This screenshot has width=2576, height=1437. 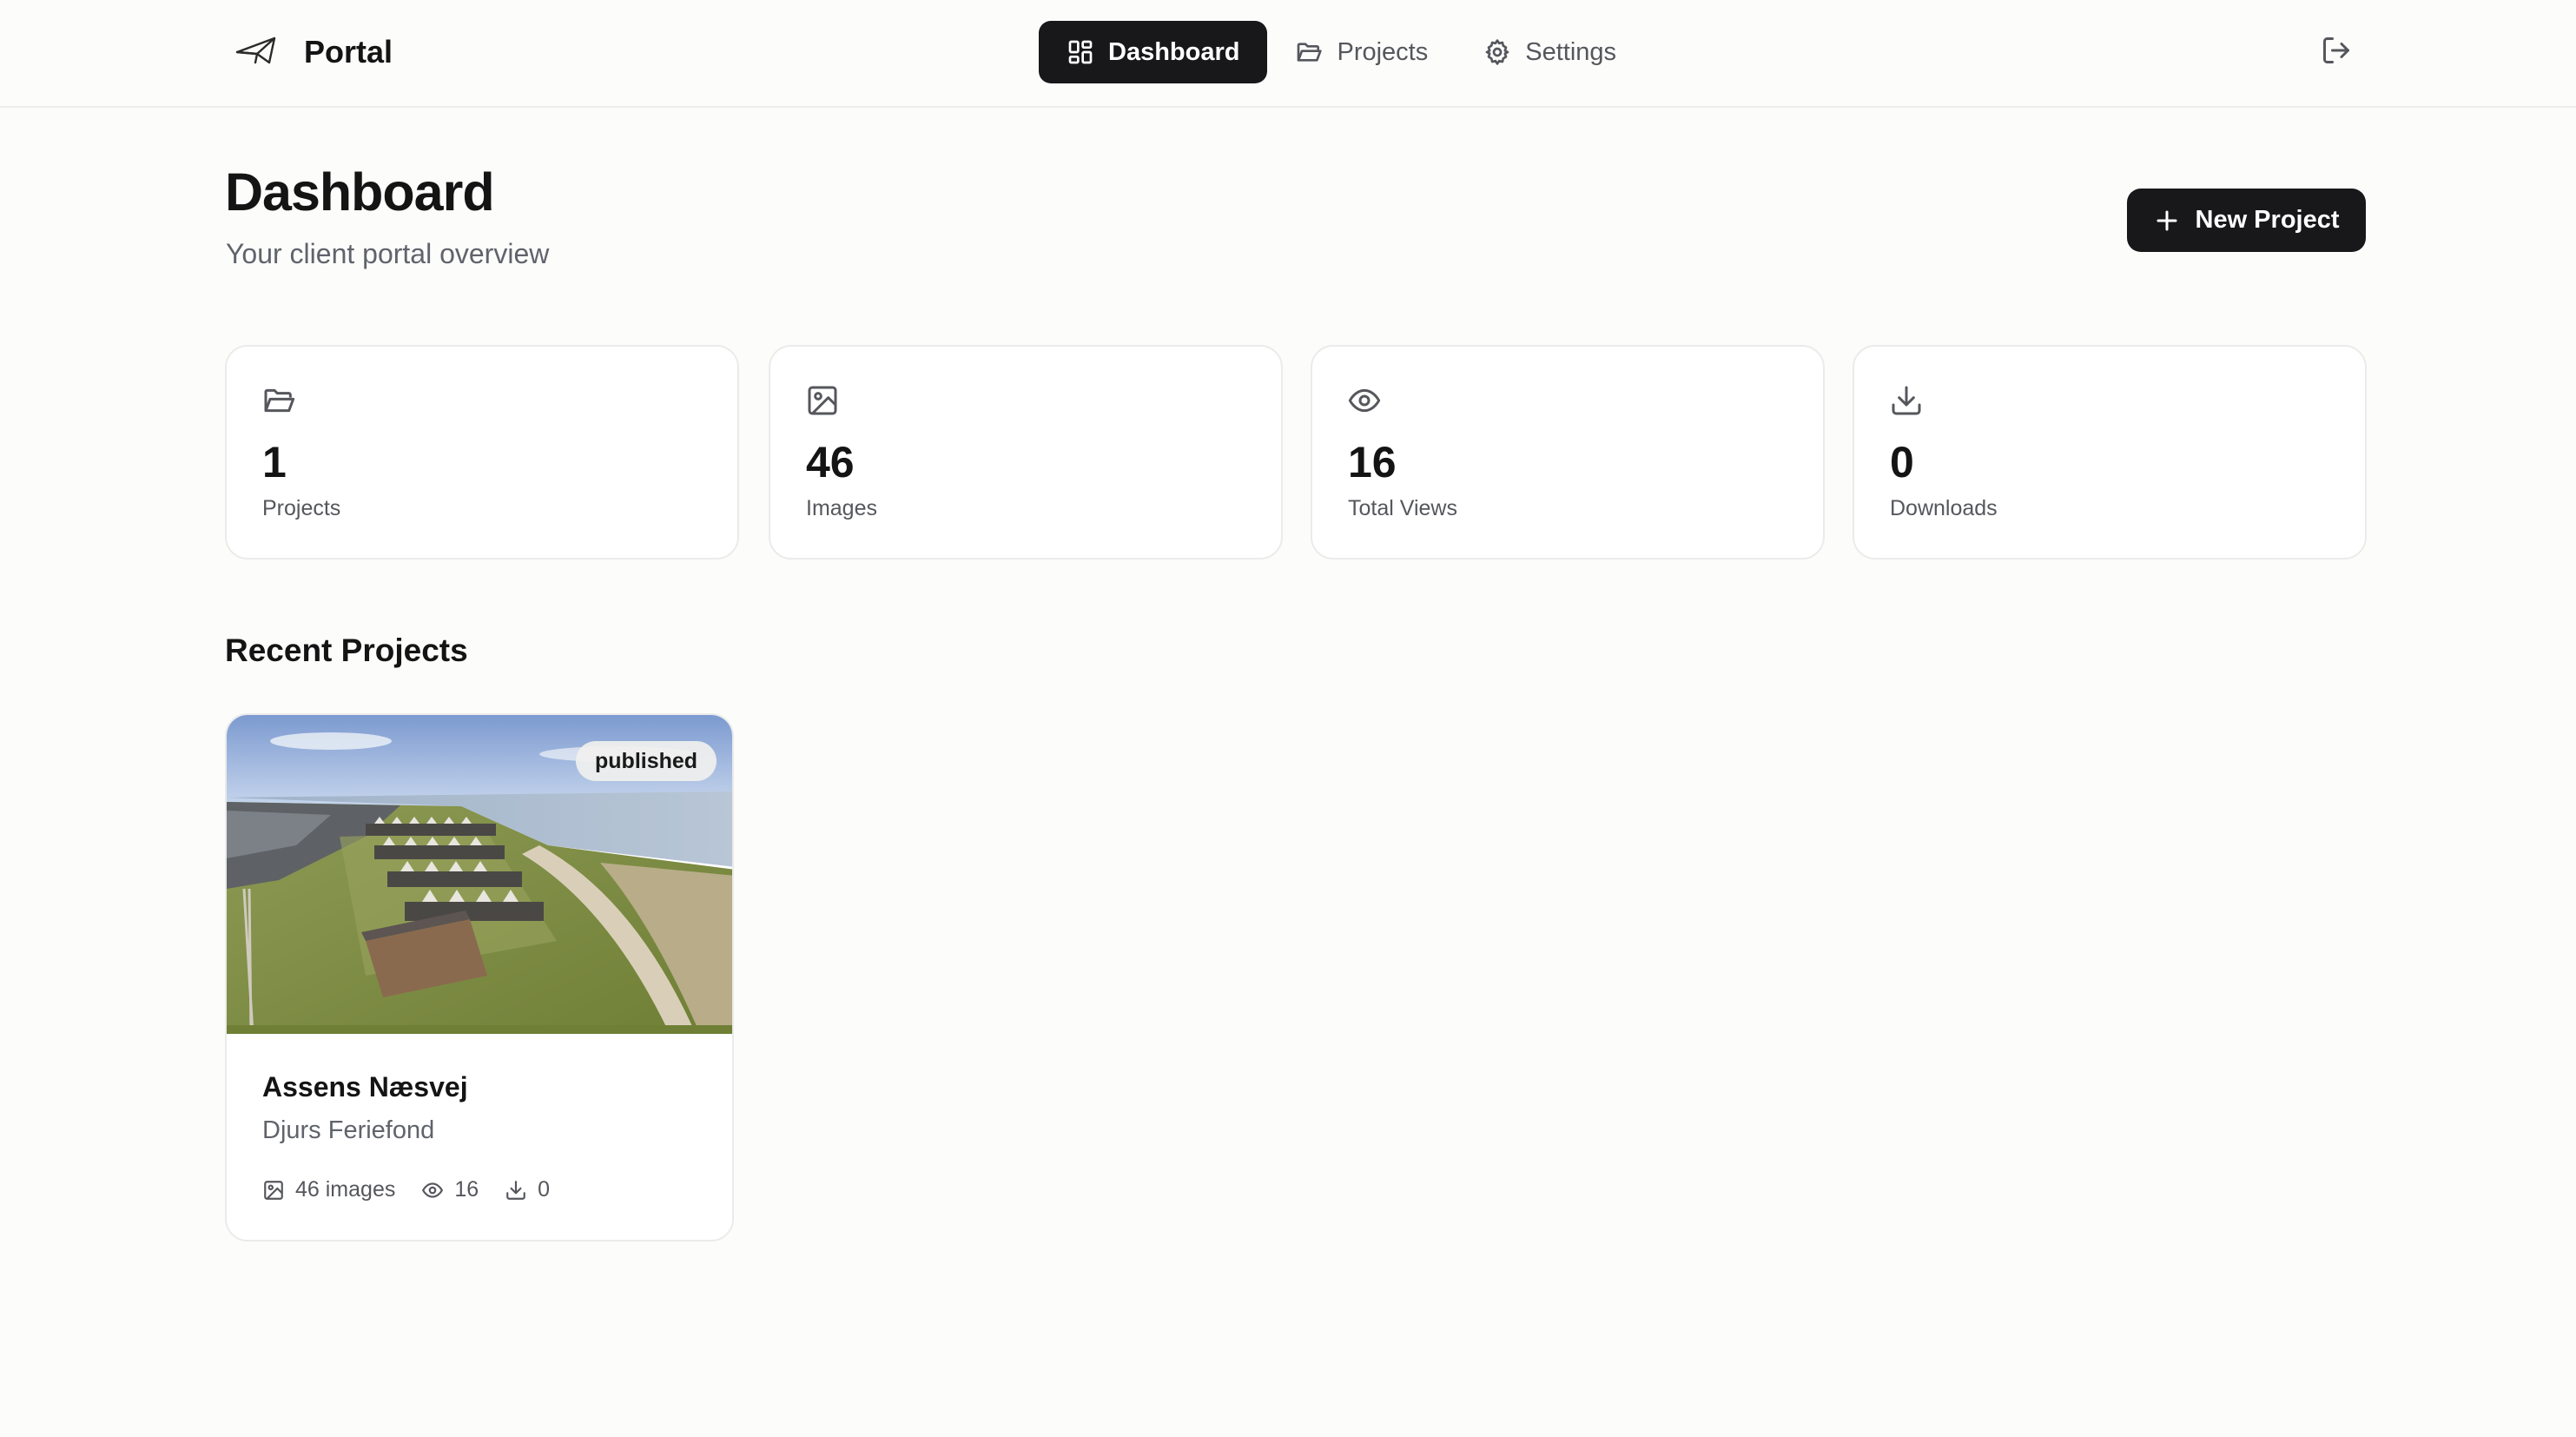 What do you see at coordinates (1944, 508) in the screenshot?
I see `stat-label: Downloads` at bounding box center [1944, 508].